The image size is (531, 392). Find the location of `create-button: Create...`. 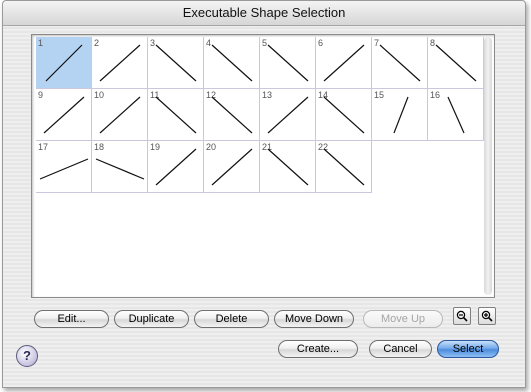

create-button: Create... is located at coordinates (318, 349).